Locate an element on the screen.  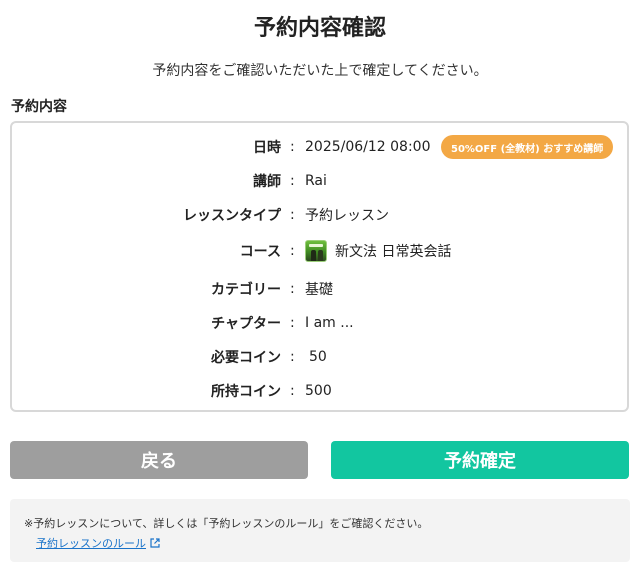
row-lesson-type: レッスンタイプ : 予約レッスン is located at coordinates (319, 215).